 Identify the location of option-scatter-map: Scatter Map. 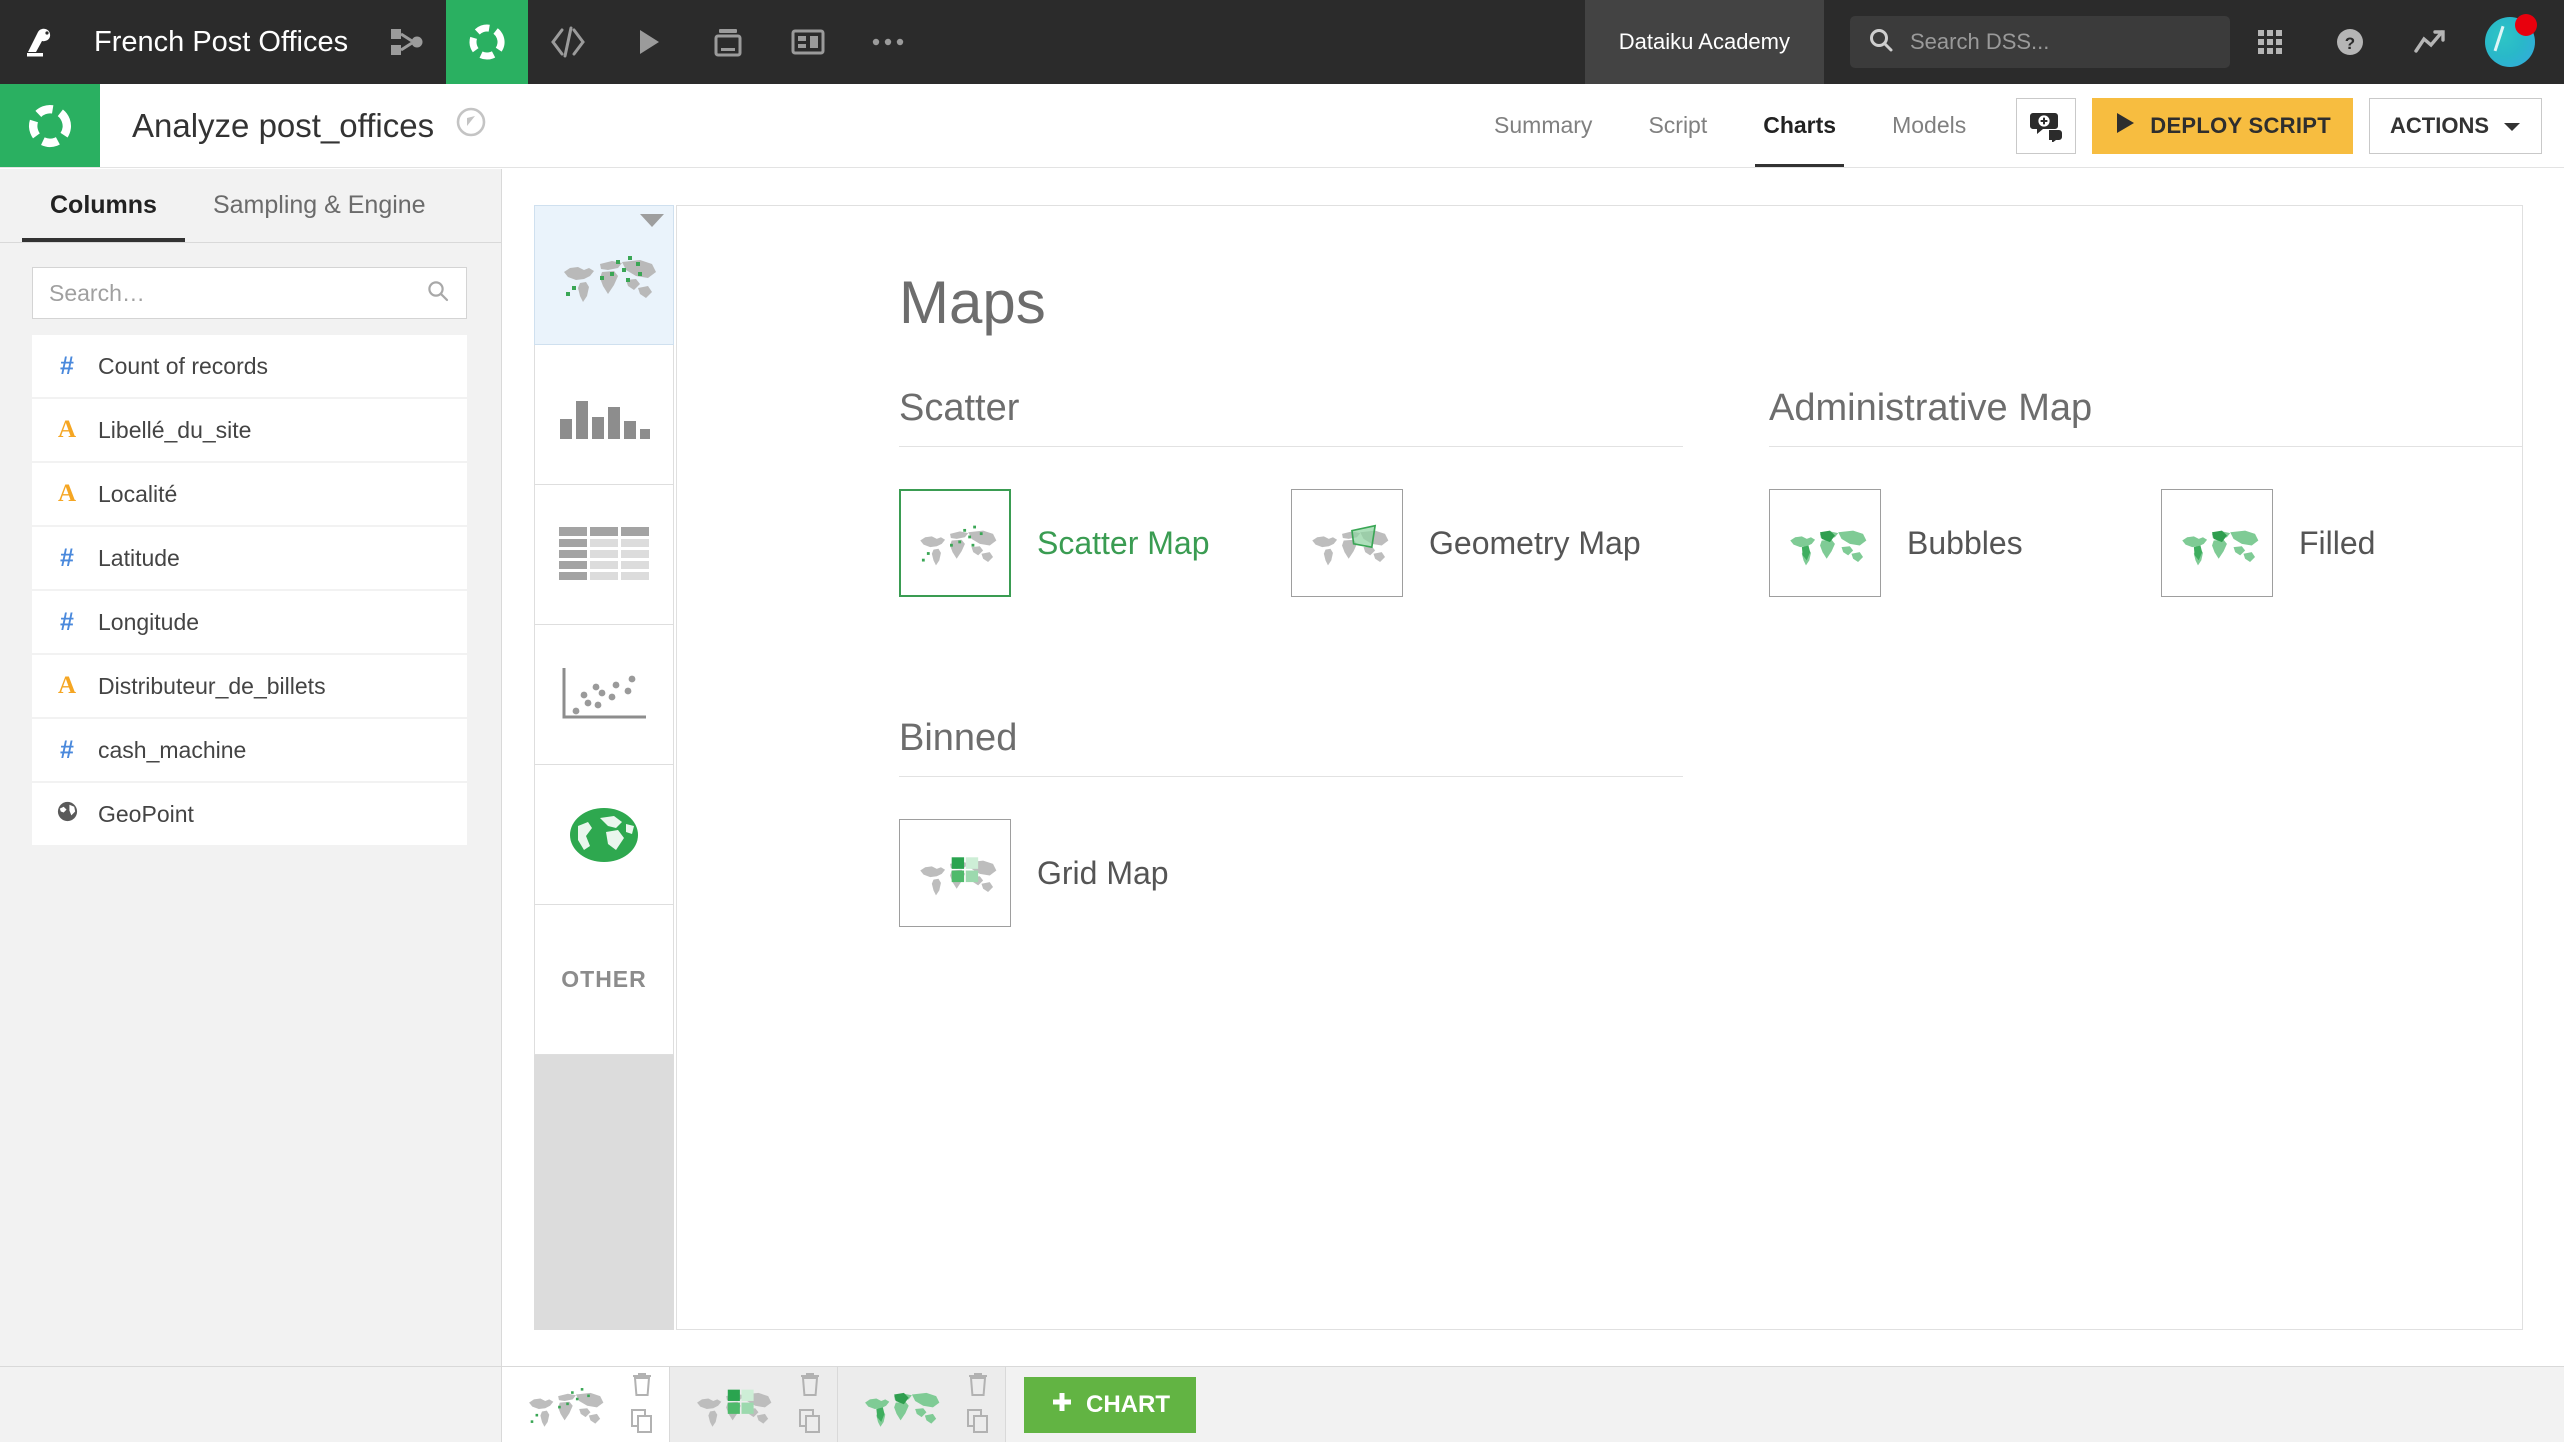
(1095, 543).